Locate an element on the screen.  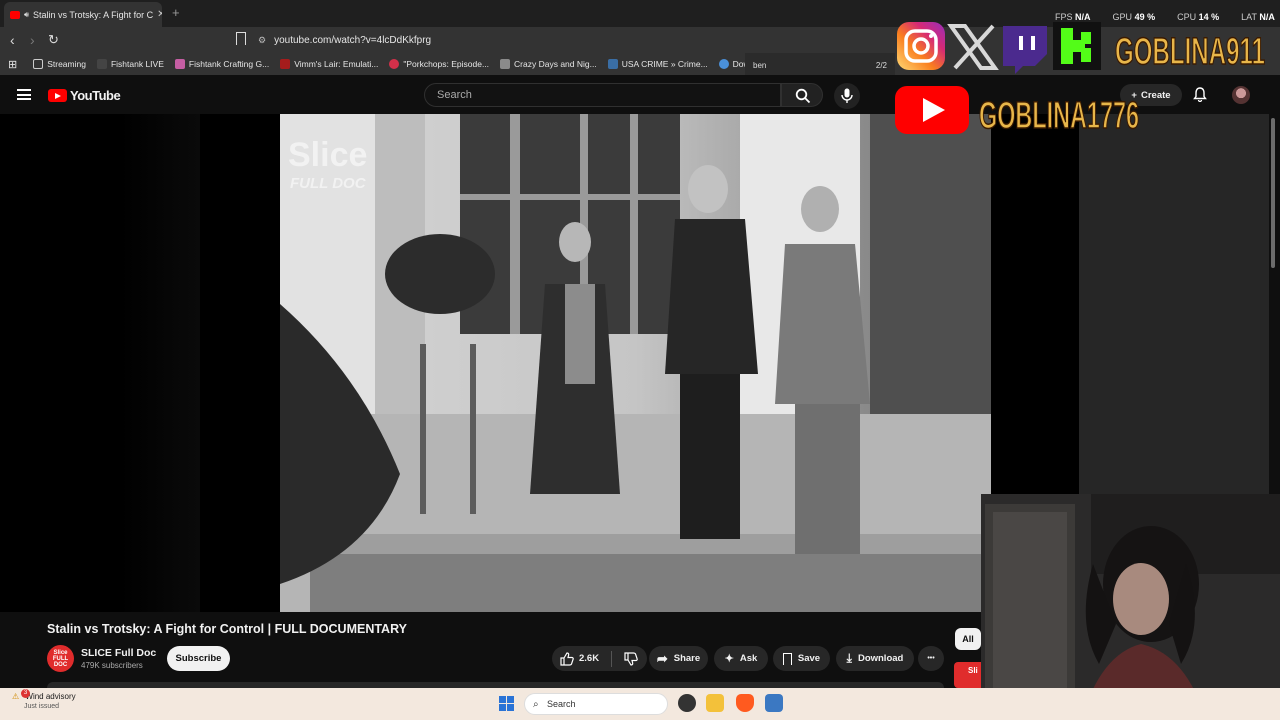
goblina1776-handle: GOBLINA1776 is located at coordinates (1059, 115).